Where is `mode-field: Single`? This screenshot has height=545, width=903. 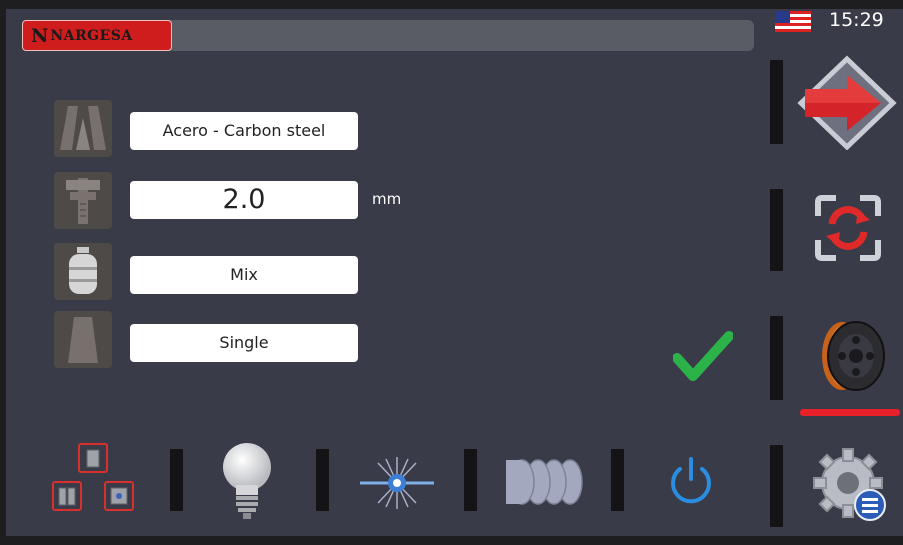 mode-field: Single is located at coordinates (244, 343).